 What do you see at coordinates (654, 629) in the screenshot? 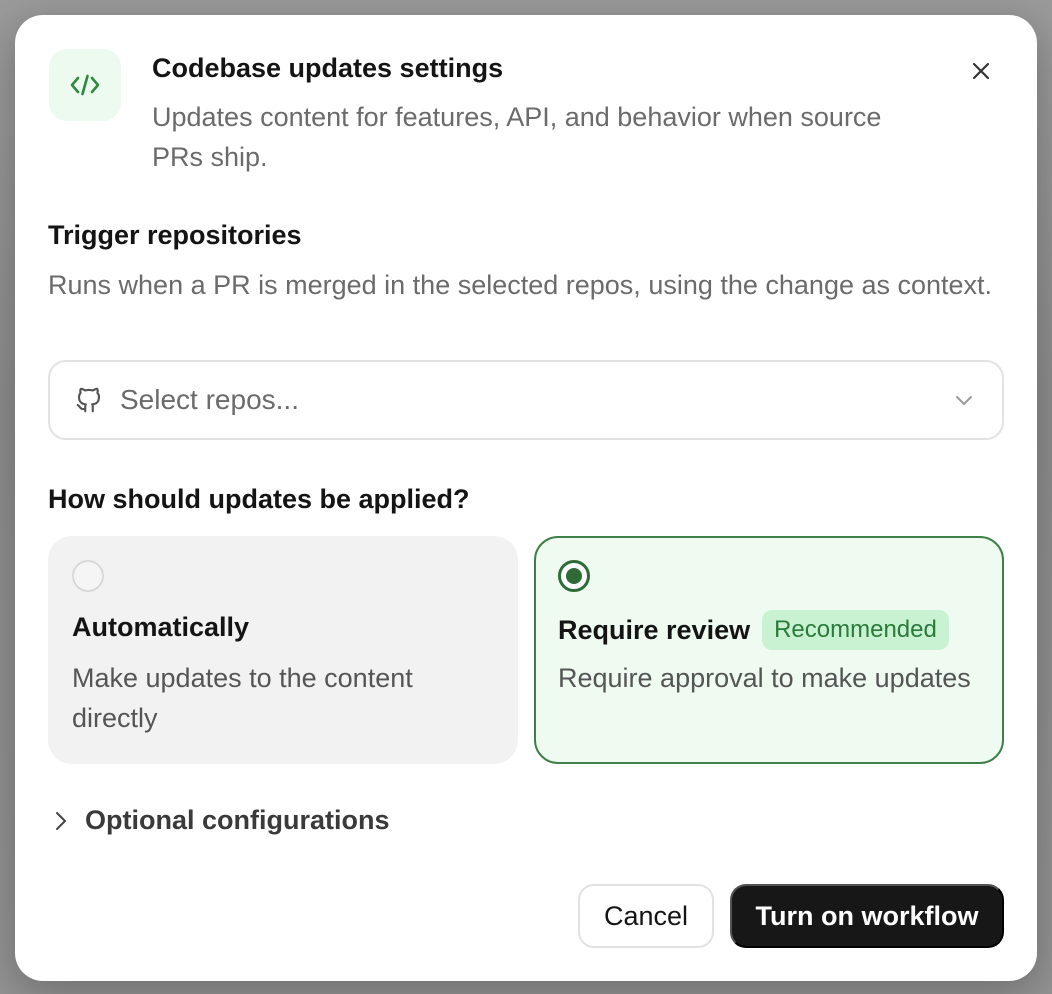
I see `option-require-review-title: Require review` at bounding box center [654, 629].